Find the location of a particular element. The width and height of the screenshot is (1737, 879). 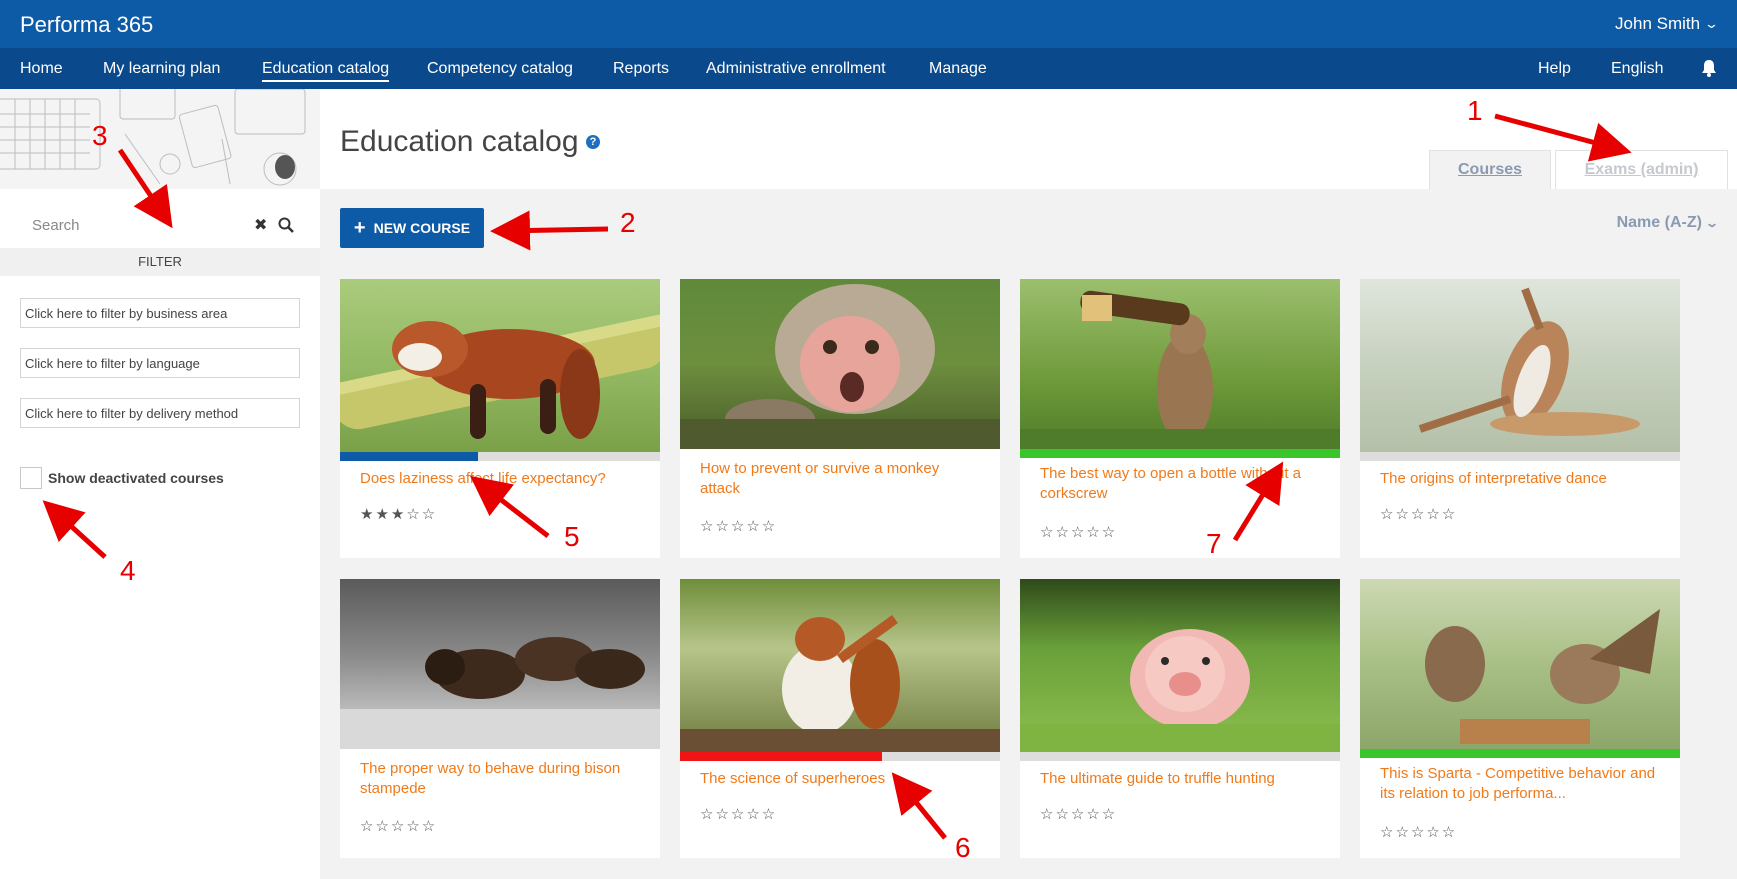

annotation-7: 7 is located at coordinates (1214, 543).